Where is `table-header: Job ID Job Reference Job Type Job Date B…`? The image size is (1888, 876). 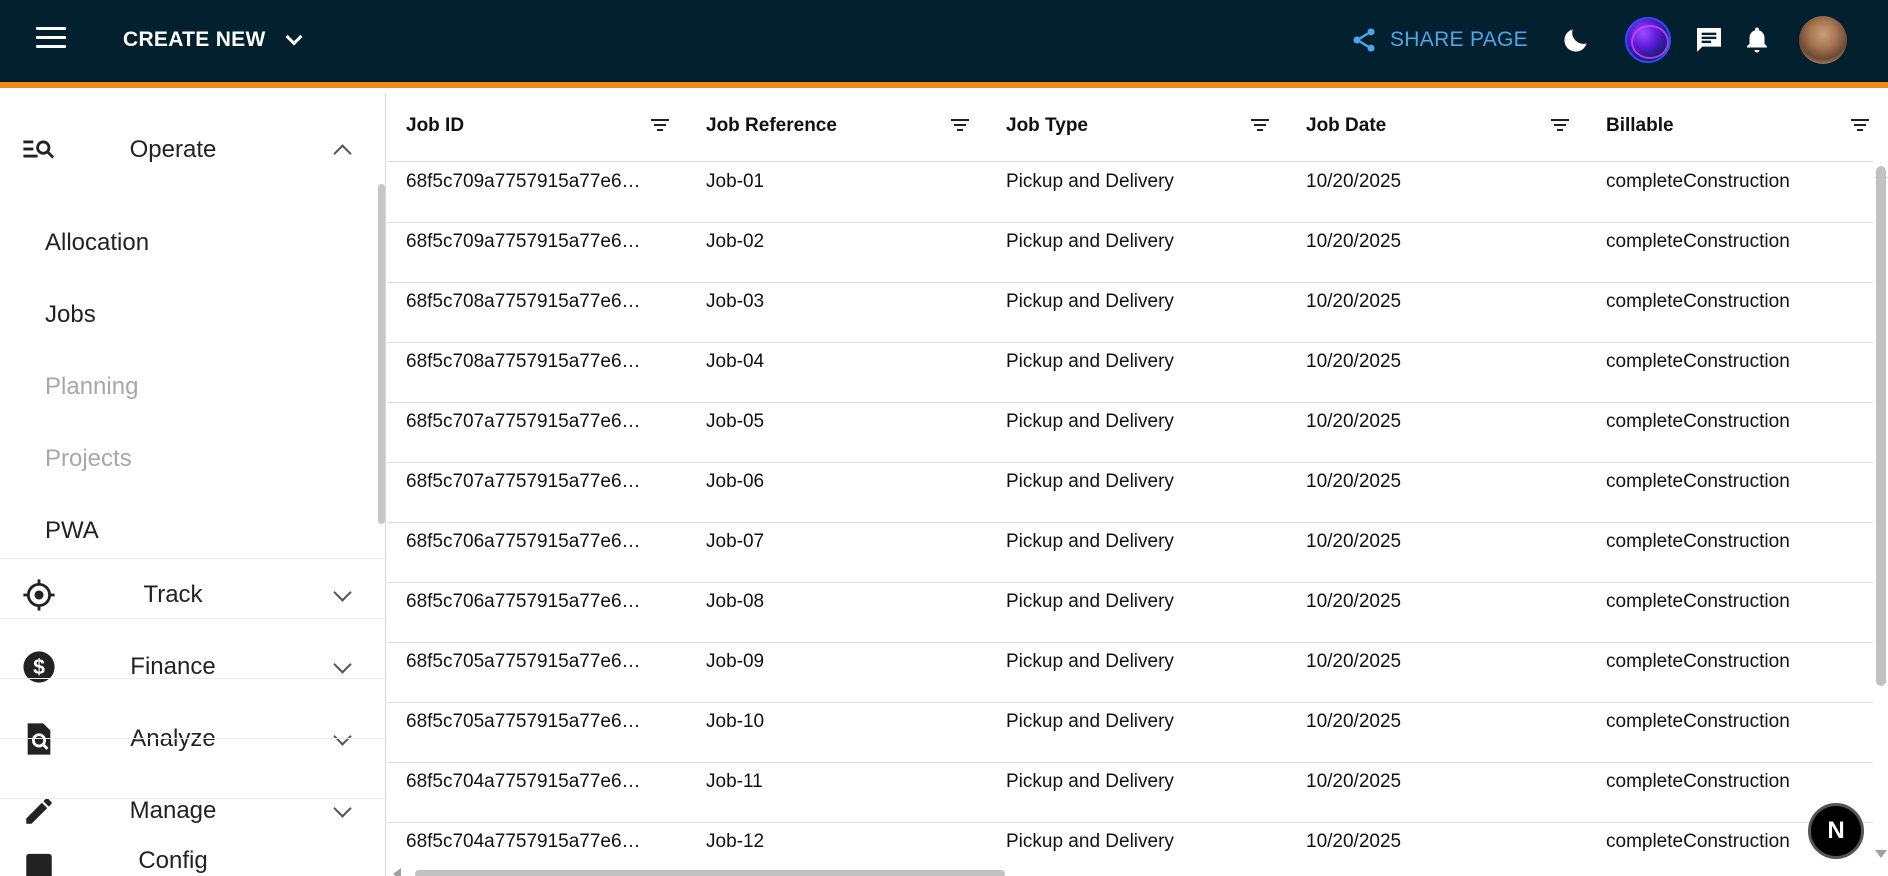
table-header: Job ID Job Reference Job Type Job Date B… is located at coordinates (1130, 128).